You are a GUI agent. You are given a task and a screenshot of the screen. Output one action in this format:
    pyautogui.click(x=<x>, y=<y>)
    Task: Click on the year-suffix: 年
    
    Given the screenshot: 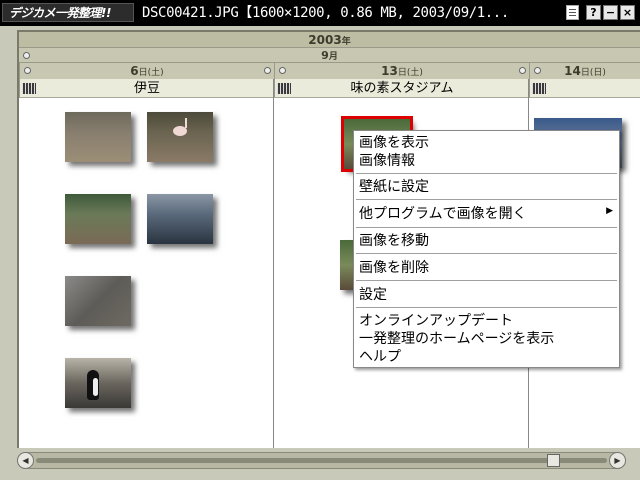 What is the action you would take?
    pyautogui.click(x=346, y=42)
    